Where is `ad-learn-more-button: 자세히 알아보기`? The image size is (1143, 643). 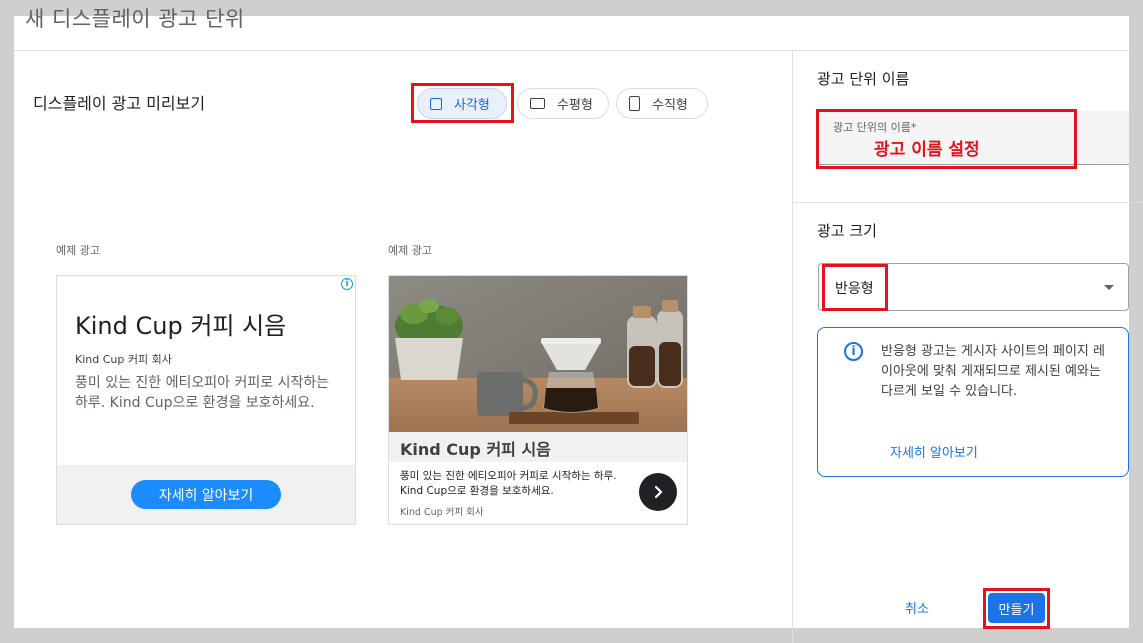 ad-learn-more-button: 자세히 알아보기 is located at coordinates (206, 494).